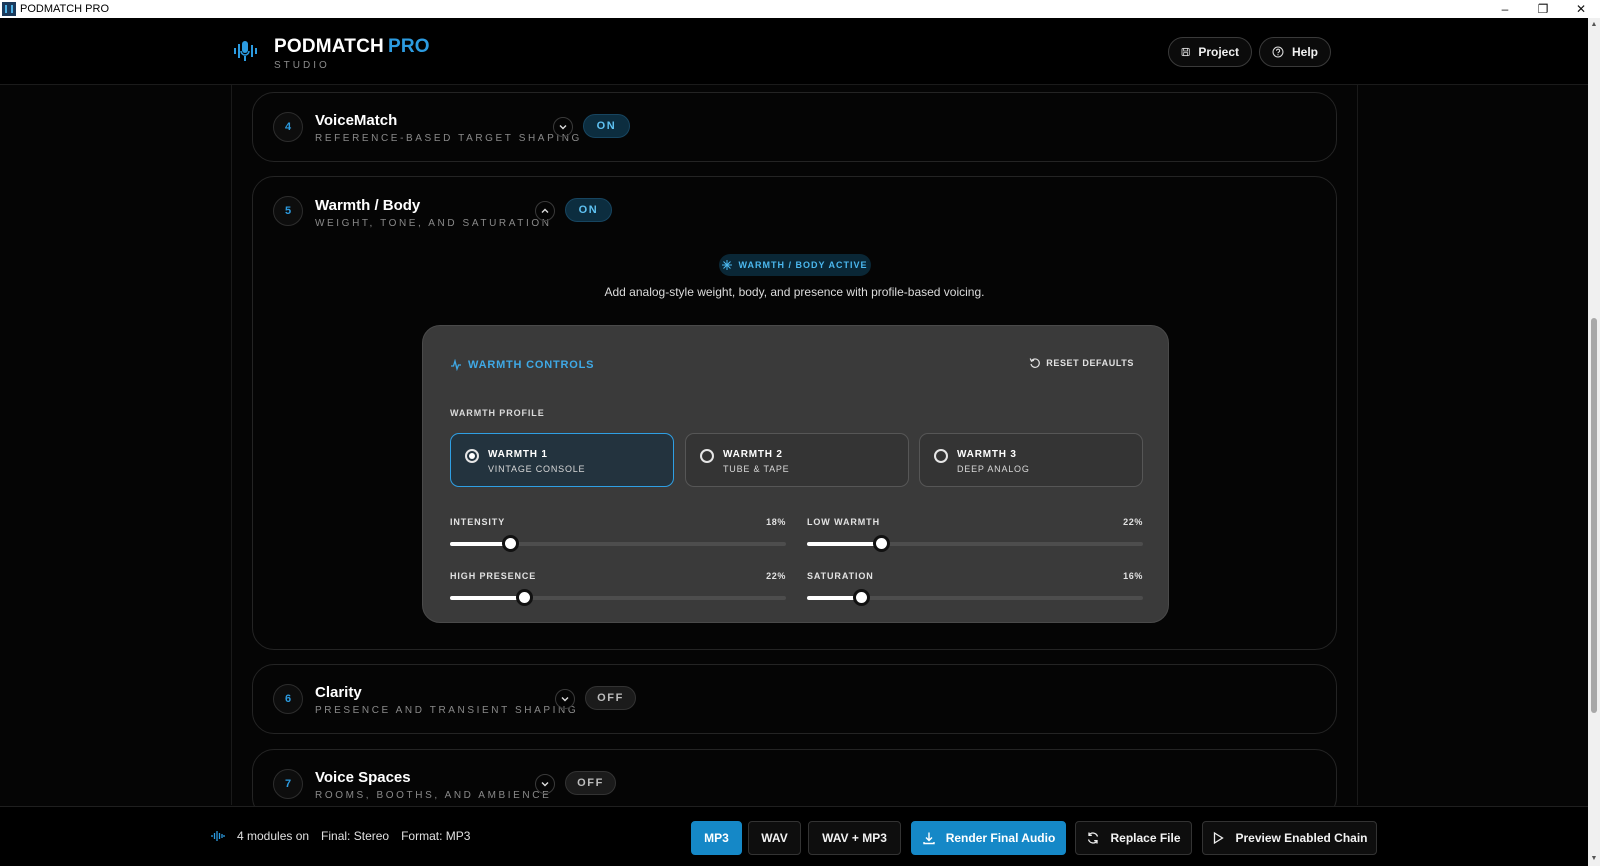 Image resolution: width=1600 pixels, height=866 pixels. What do you see at coordinates (1289, 838) in the screenshot?
I see `preview-chain-button: Preview Enabled Chain` at bounding box center [1289, 838].